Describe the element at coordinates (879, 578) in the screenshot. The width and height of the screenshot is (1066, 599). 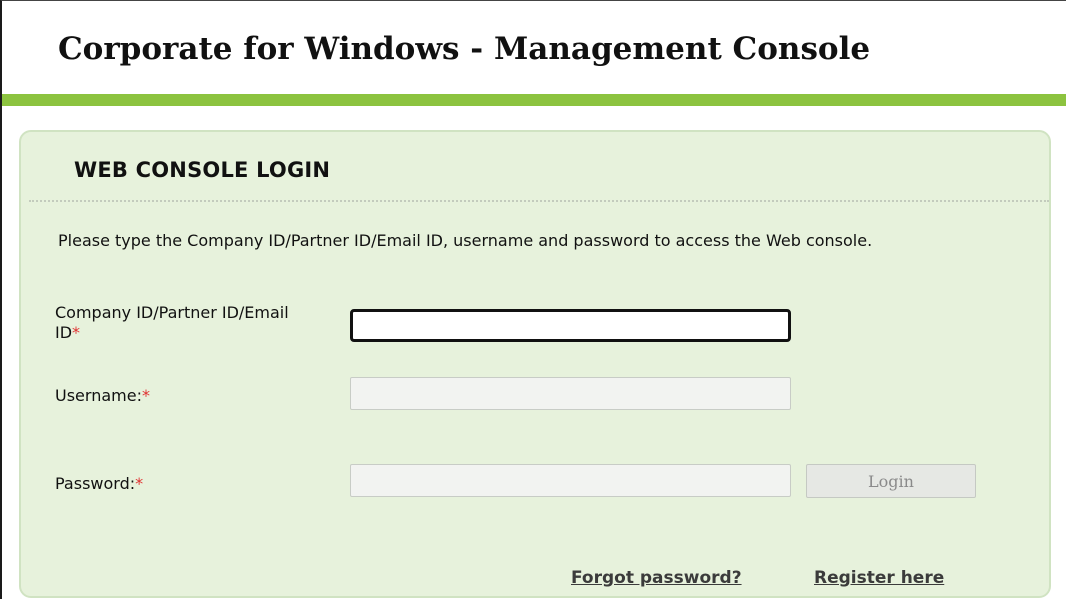
I see `register-link: Register here` at that location.